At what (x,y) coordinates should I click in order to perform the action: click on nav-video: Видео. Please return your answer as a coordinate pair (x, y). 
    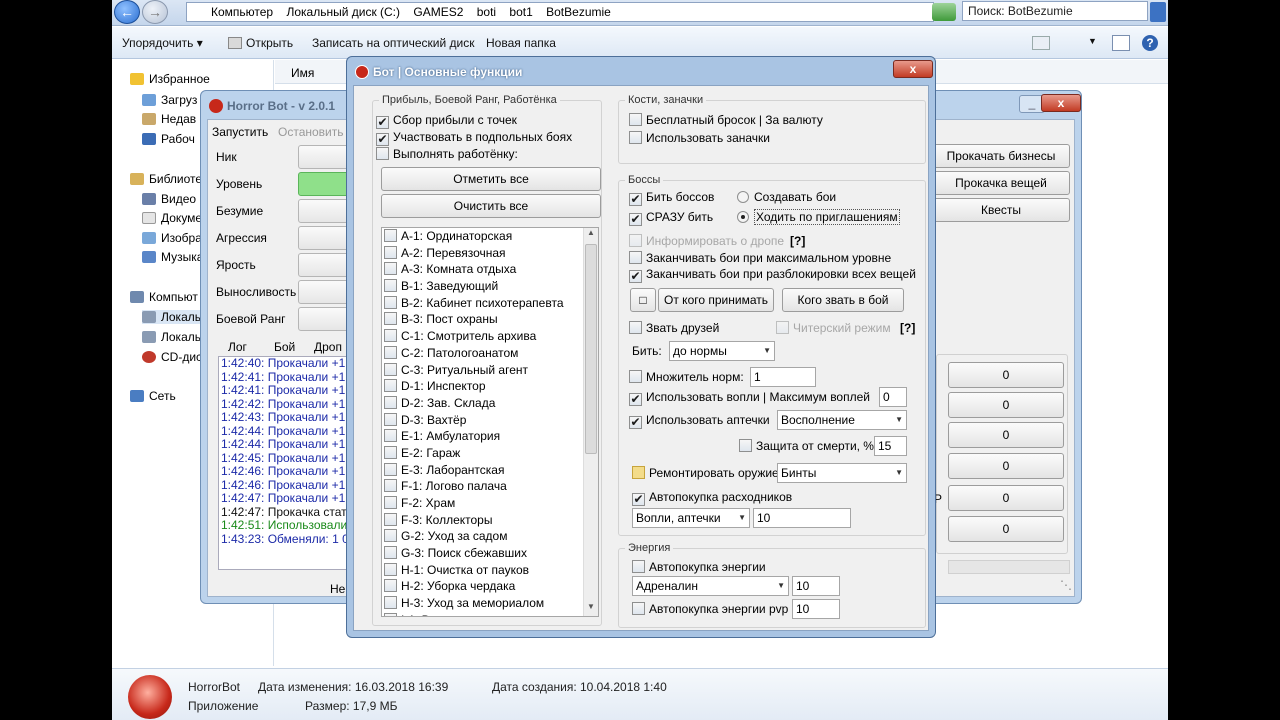
    Looking at the image, I should click on (169, 199).